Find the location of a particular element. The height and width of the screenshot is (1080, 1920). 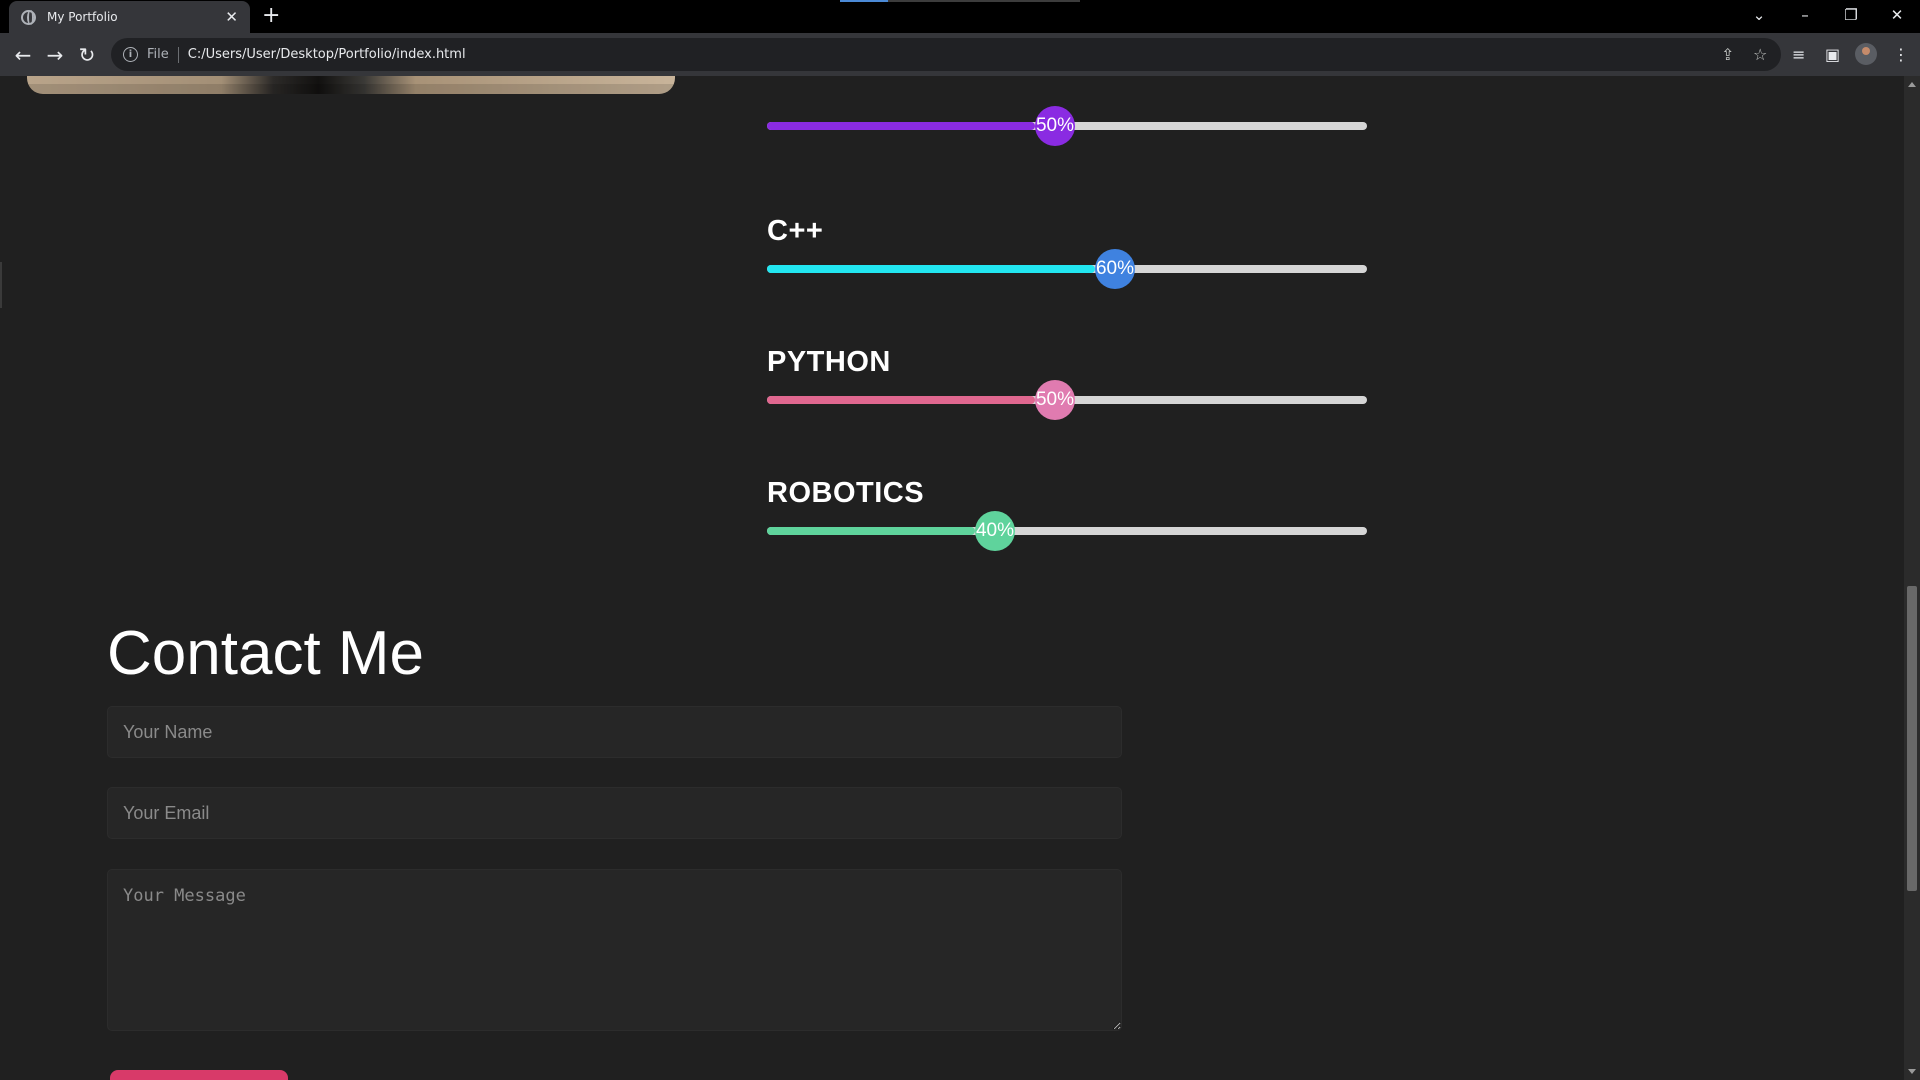

avatar is located at coordinates (1866, 54).